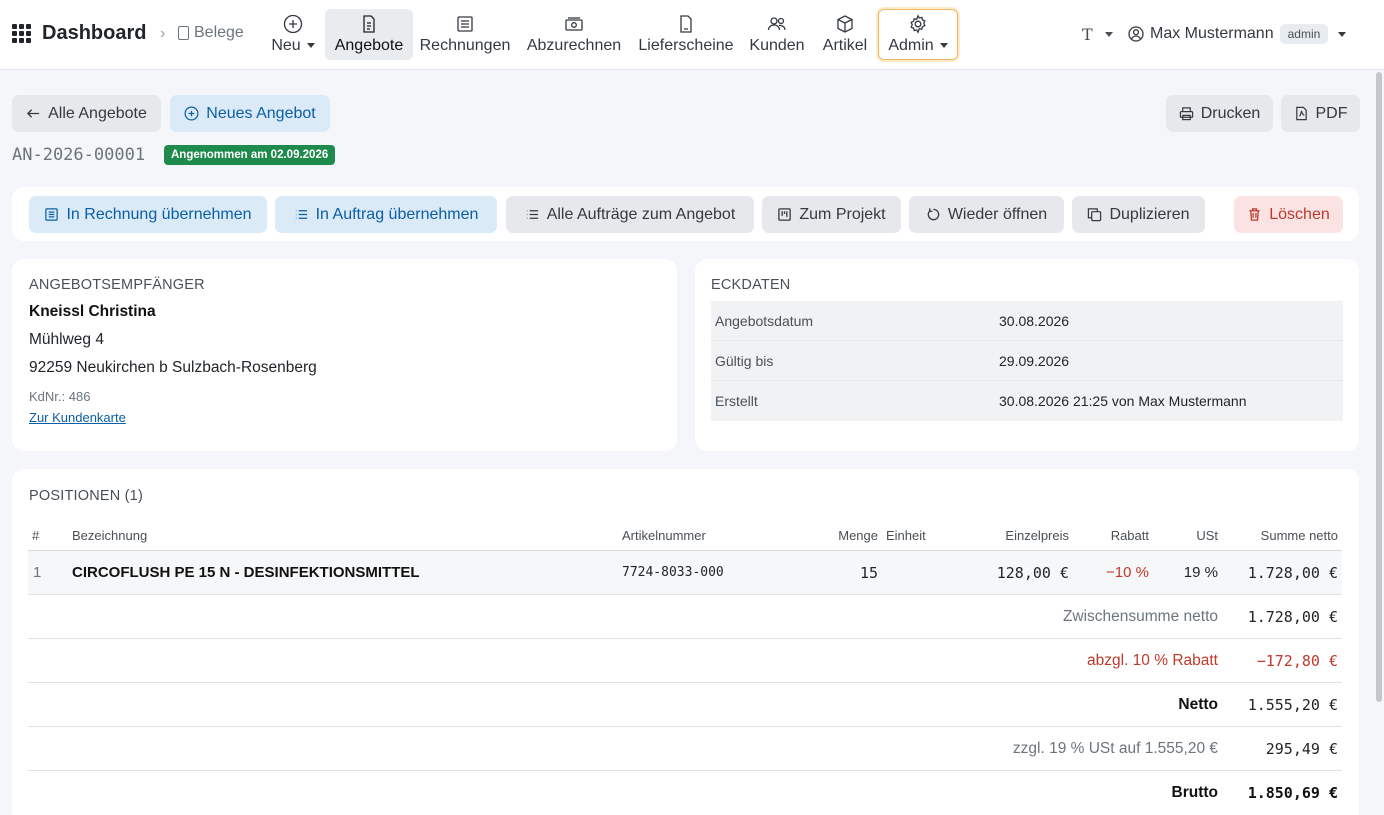 This screenshot has width=1384, height=815. What do you see at coordinates (97, 113) in the screenshot?
I see `back-to-offers-label: Alle Angebote` at bounding box center [97, 113].